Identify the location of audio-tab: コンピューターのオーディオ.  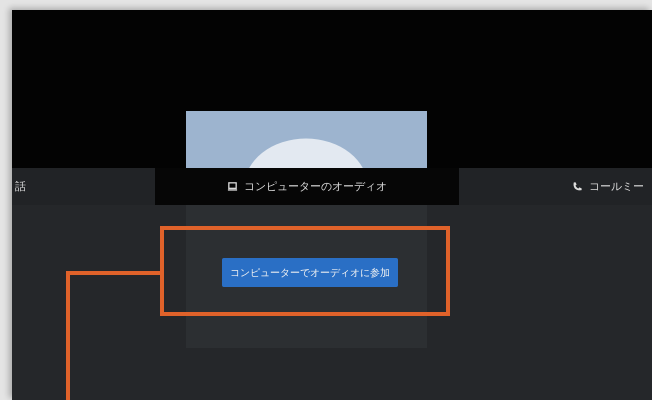
(307, 186).